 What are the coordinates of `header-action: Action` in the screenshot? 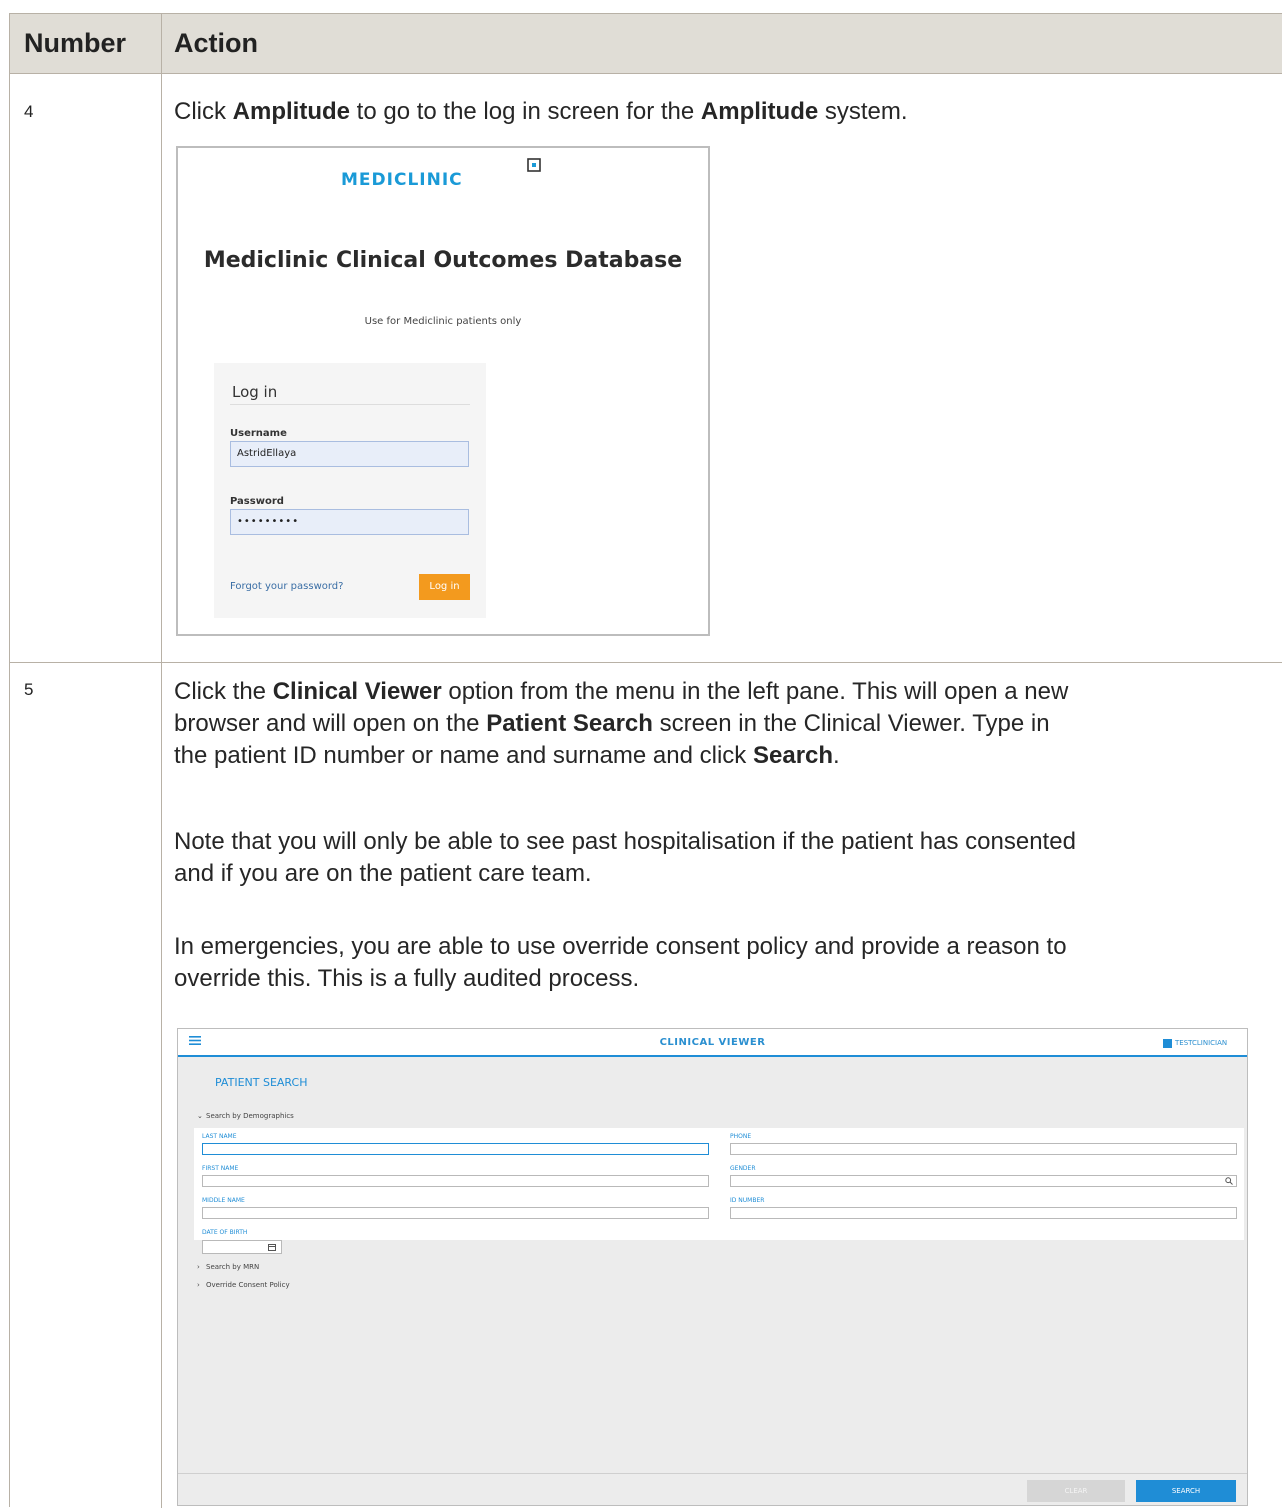 It's located at (216, 43).